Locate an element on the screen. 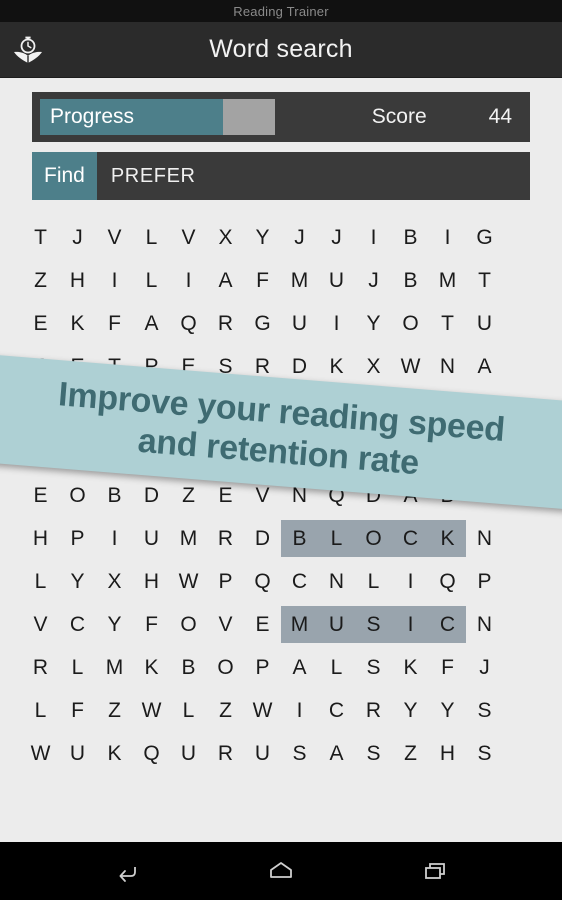 The image size is (562, 900). grid-row: TJVLVXYJJIBIG is located at coordinates (281, 237).